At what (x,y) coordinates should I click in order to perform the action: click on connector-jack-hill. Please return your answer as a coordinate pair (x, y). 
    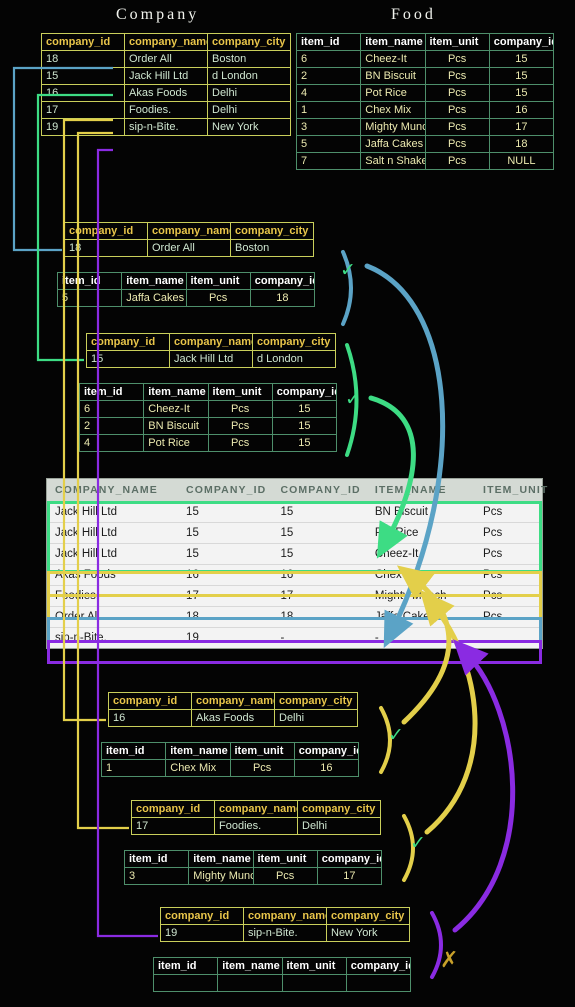
    Looking at the image, I should click on (74, 227).